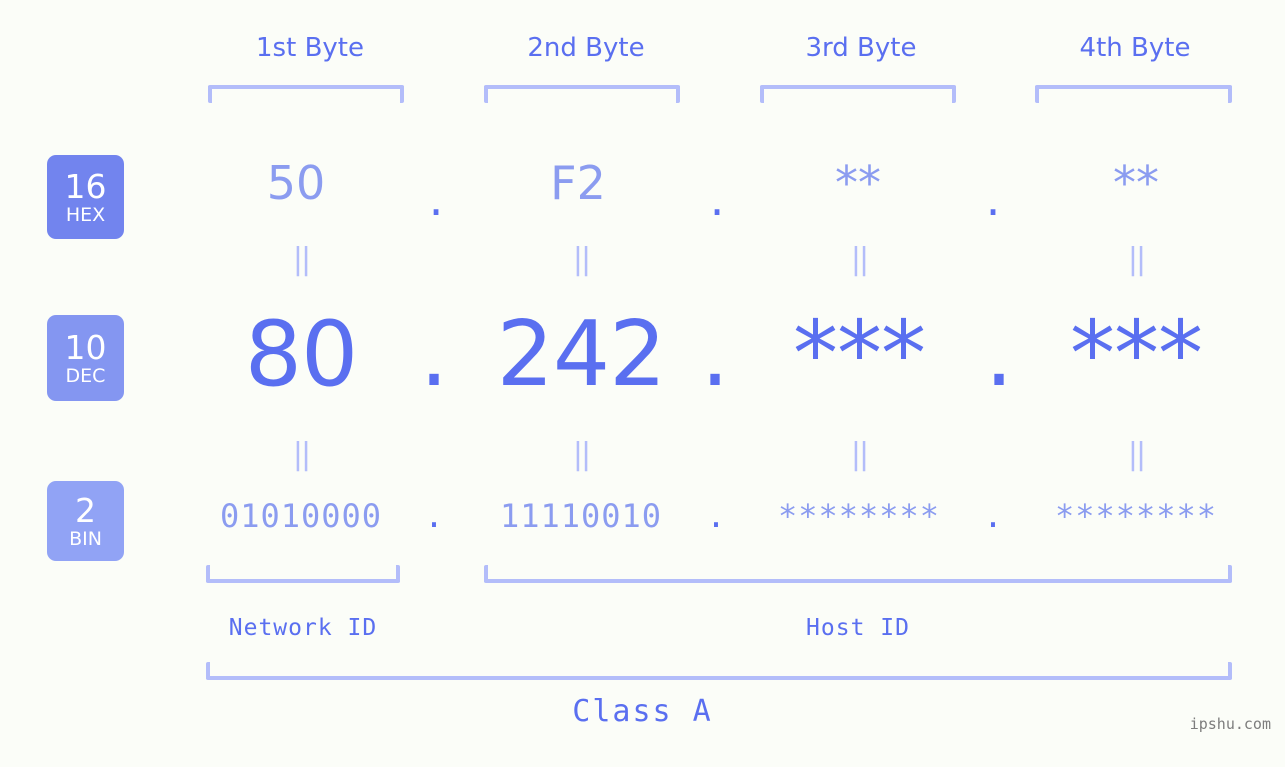  Describe the element at coordinates (581, 259) in the screenshot. I see `equals-hex-dec-2: ||` at that location.